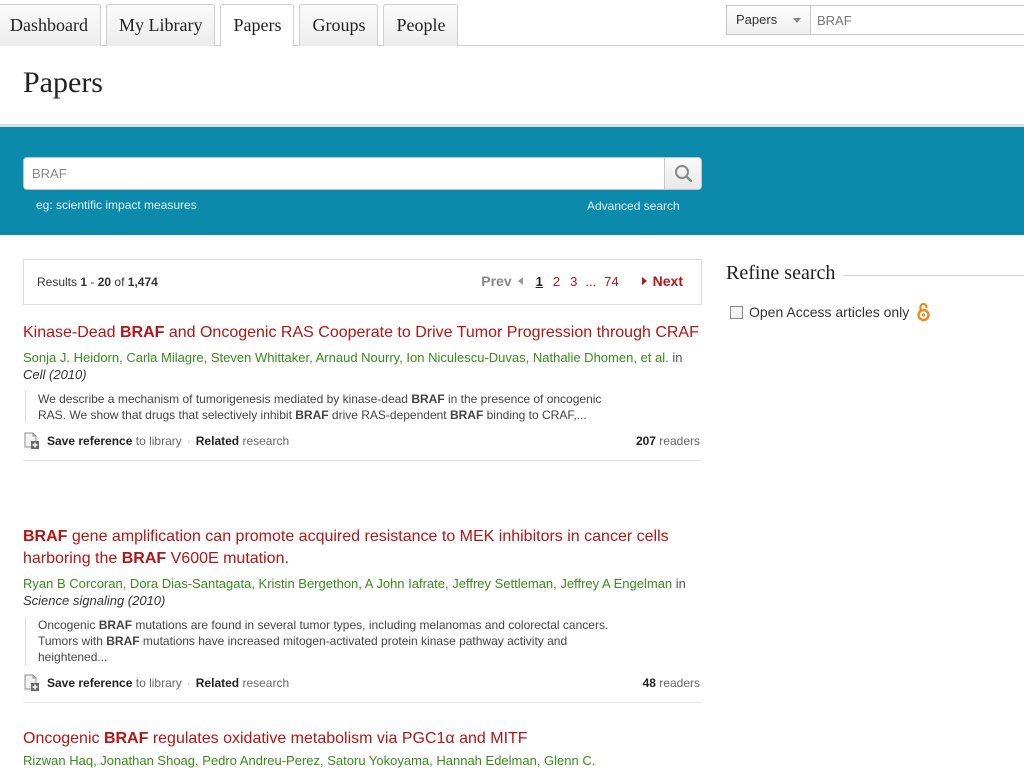  Describe the element at coordinates (344, 173) in the screenshot. I see `main-search-input` at that location.